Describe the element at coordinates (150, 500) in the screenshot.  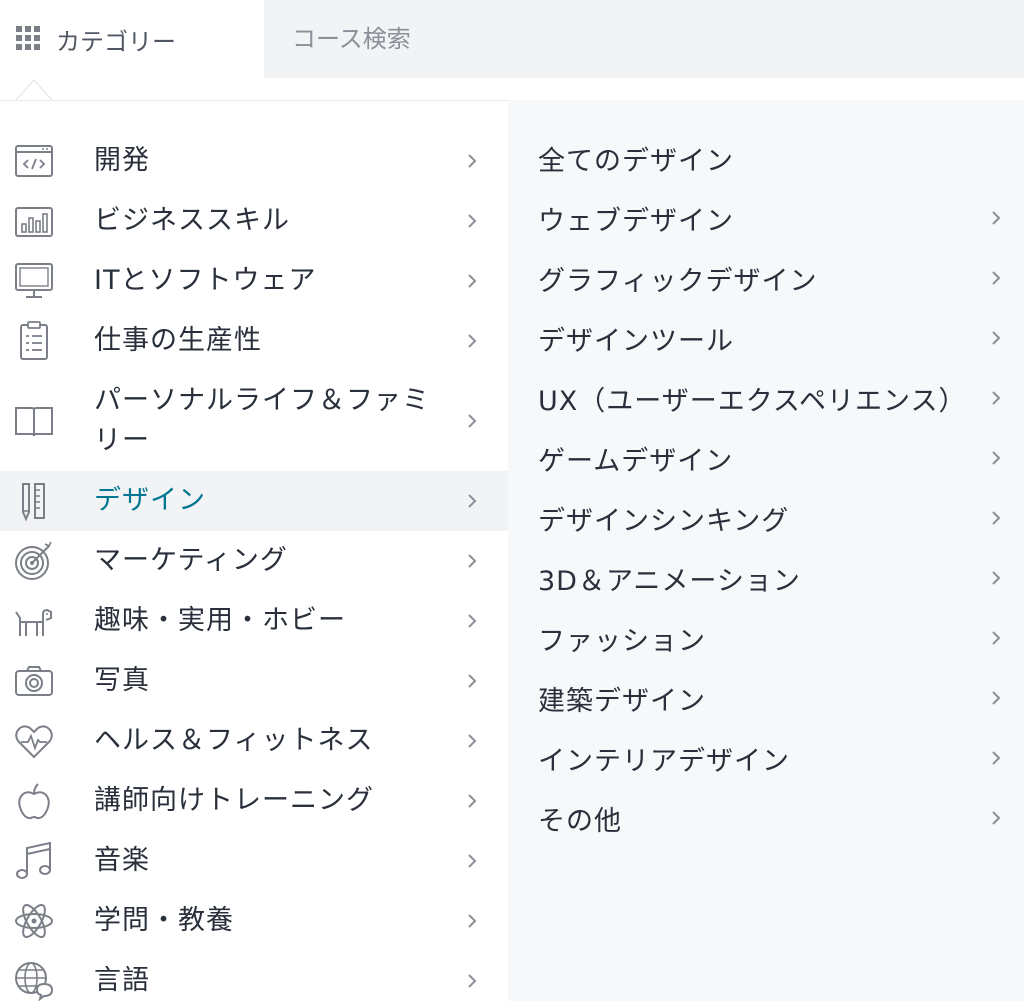
I see `category-label: デザイン` at that location.